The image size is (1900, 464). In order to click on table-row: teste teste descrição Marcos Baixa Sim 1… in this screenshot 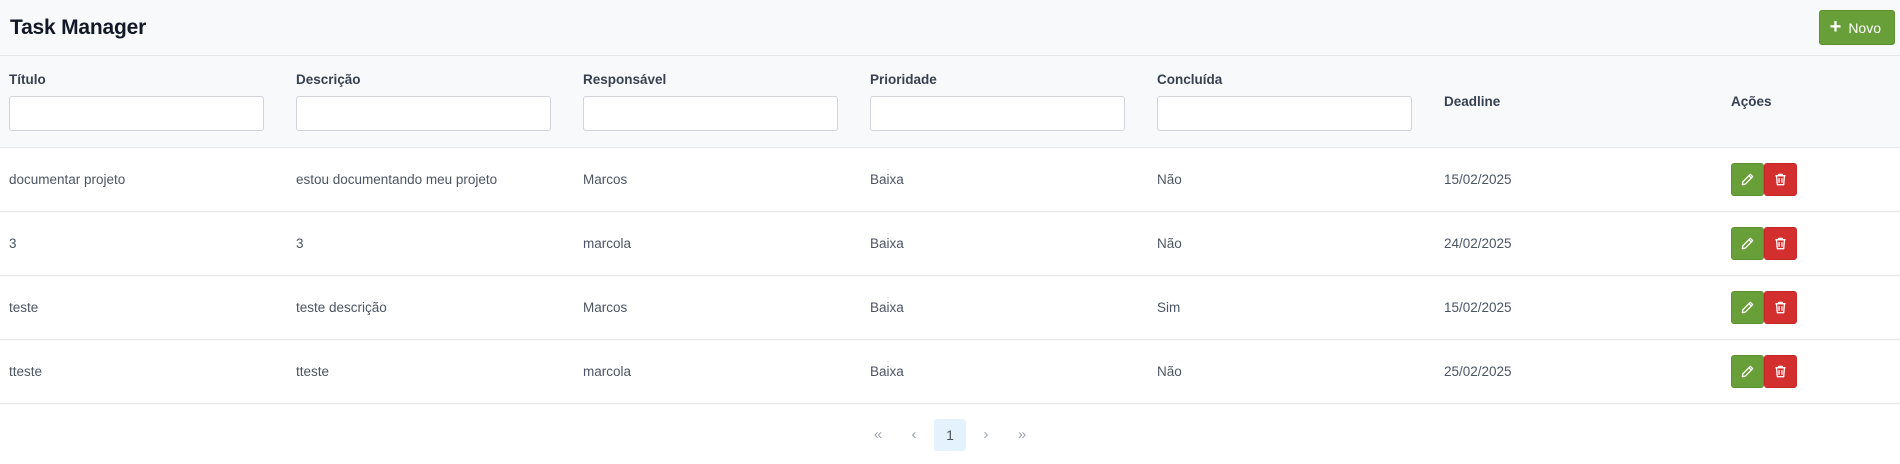, I will do `click(950, 307)`.